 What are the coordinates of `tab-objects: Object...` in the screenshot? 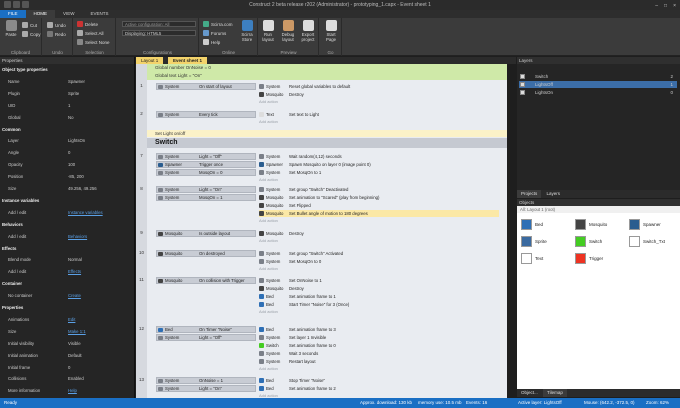 It's located at (529, 393).